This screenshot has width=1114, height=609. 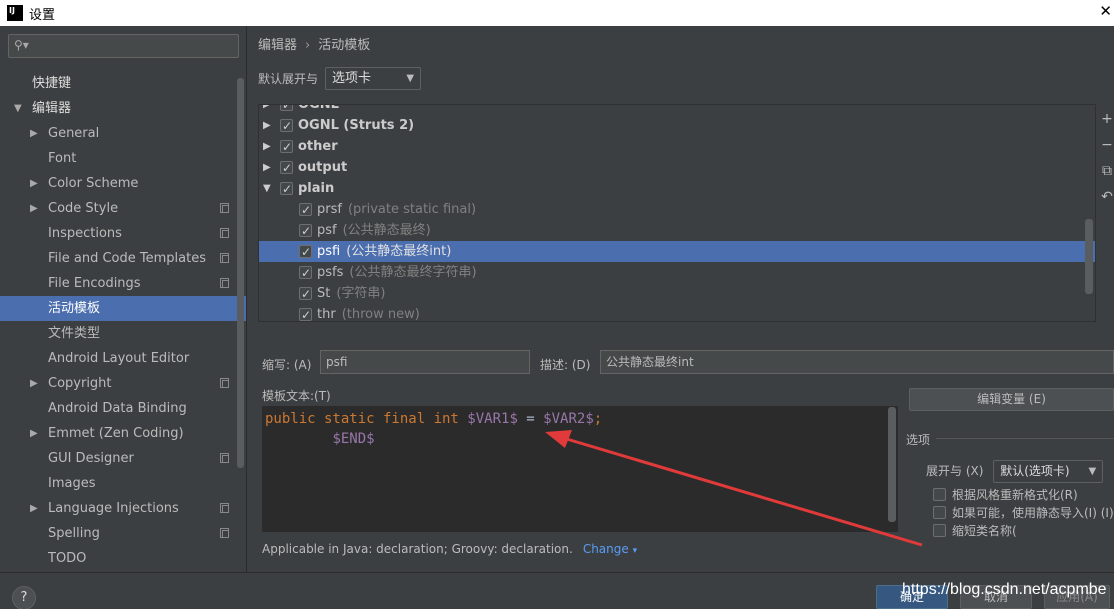 What do you see at coordinates (399, 251) in the screenshot?
I see `template-description: (公共静态最终int)` at bounding box center [399, 251].